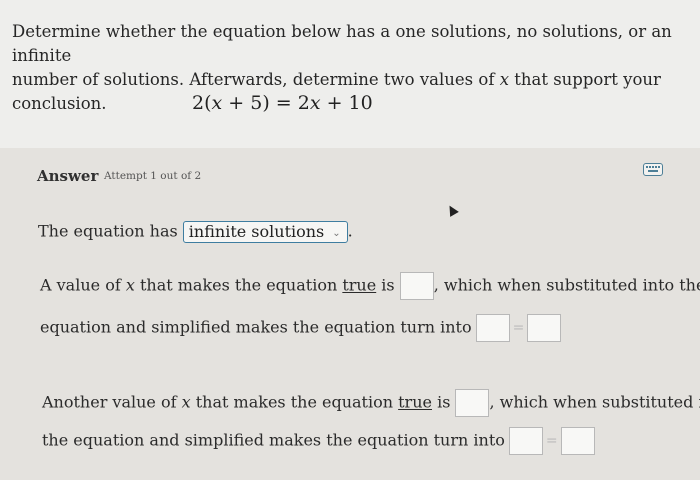 The image size is (700, 480). I want to click on first-value-input, so click(416, 286).